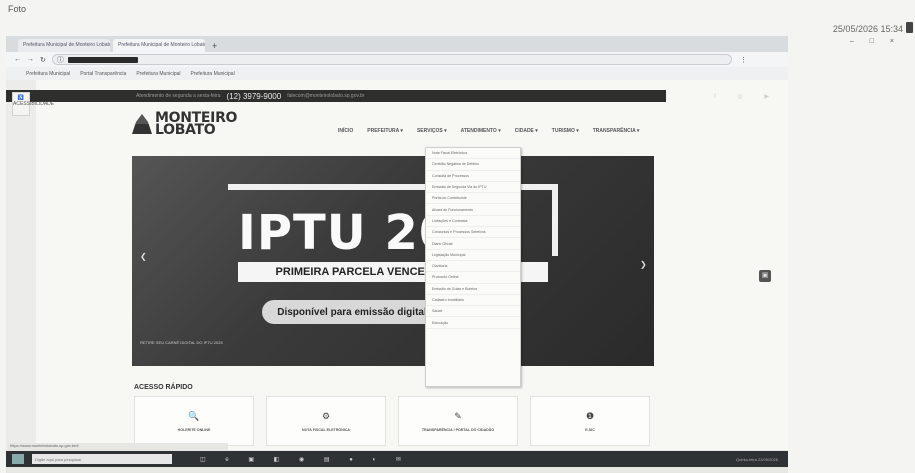 The width and height of the screenshot is (915, 473). Describe the element at coordinates (473, 289) in the screenshot. I see `dropdown-item: Emissão de Guias e Boletos` at that location.